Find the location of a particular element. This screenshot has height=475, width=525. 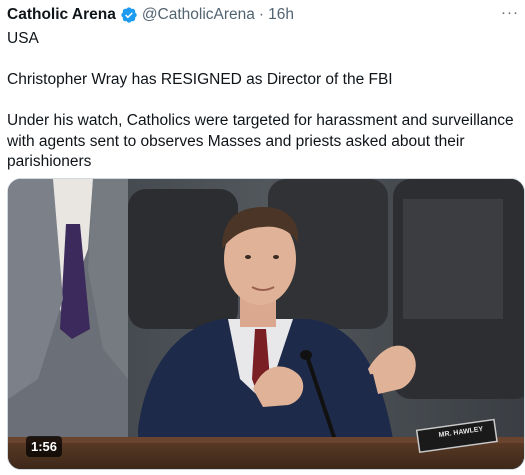

video-duration-badge: 1:56 is located at coordinates (44, 446).